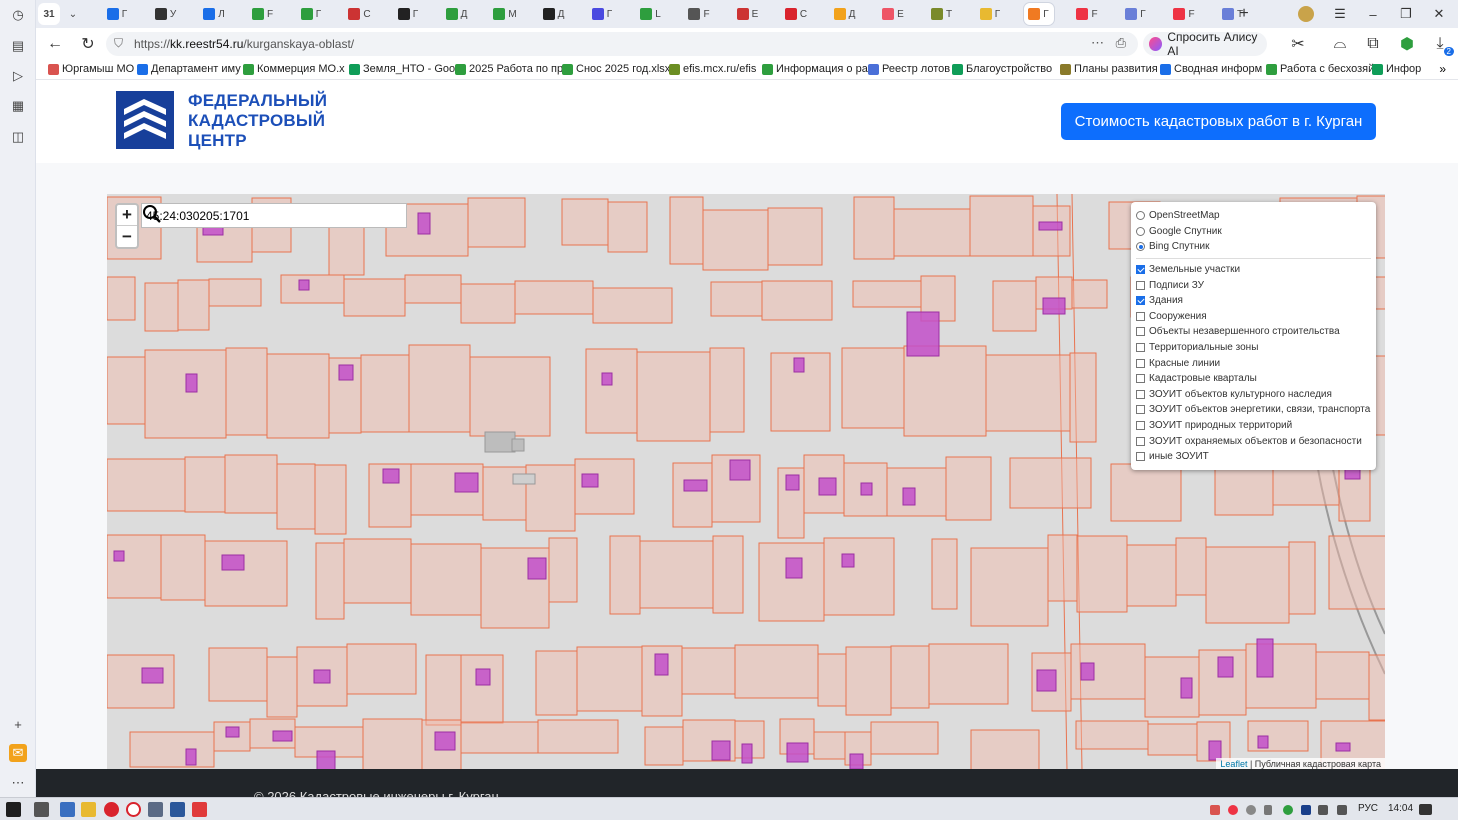 The image size is (1458, 820). I want to click on downloads-button: ⤓ 2, so click(1442, 45).